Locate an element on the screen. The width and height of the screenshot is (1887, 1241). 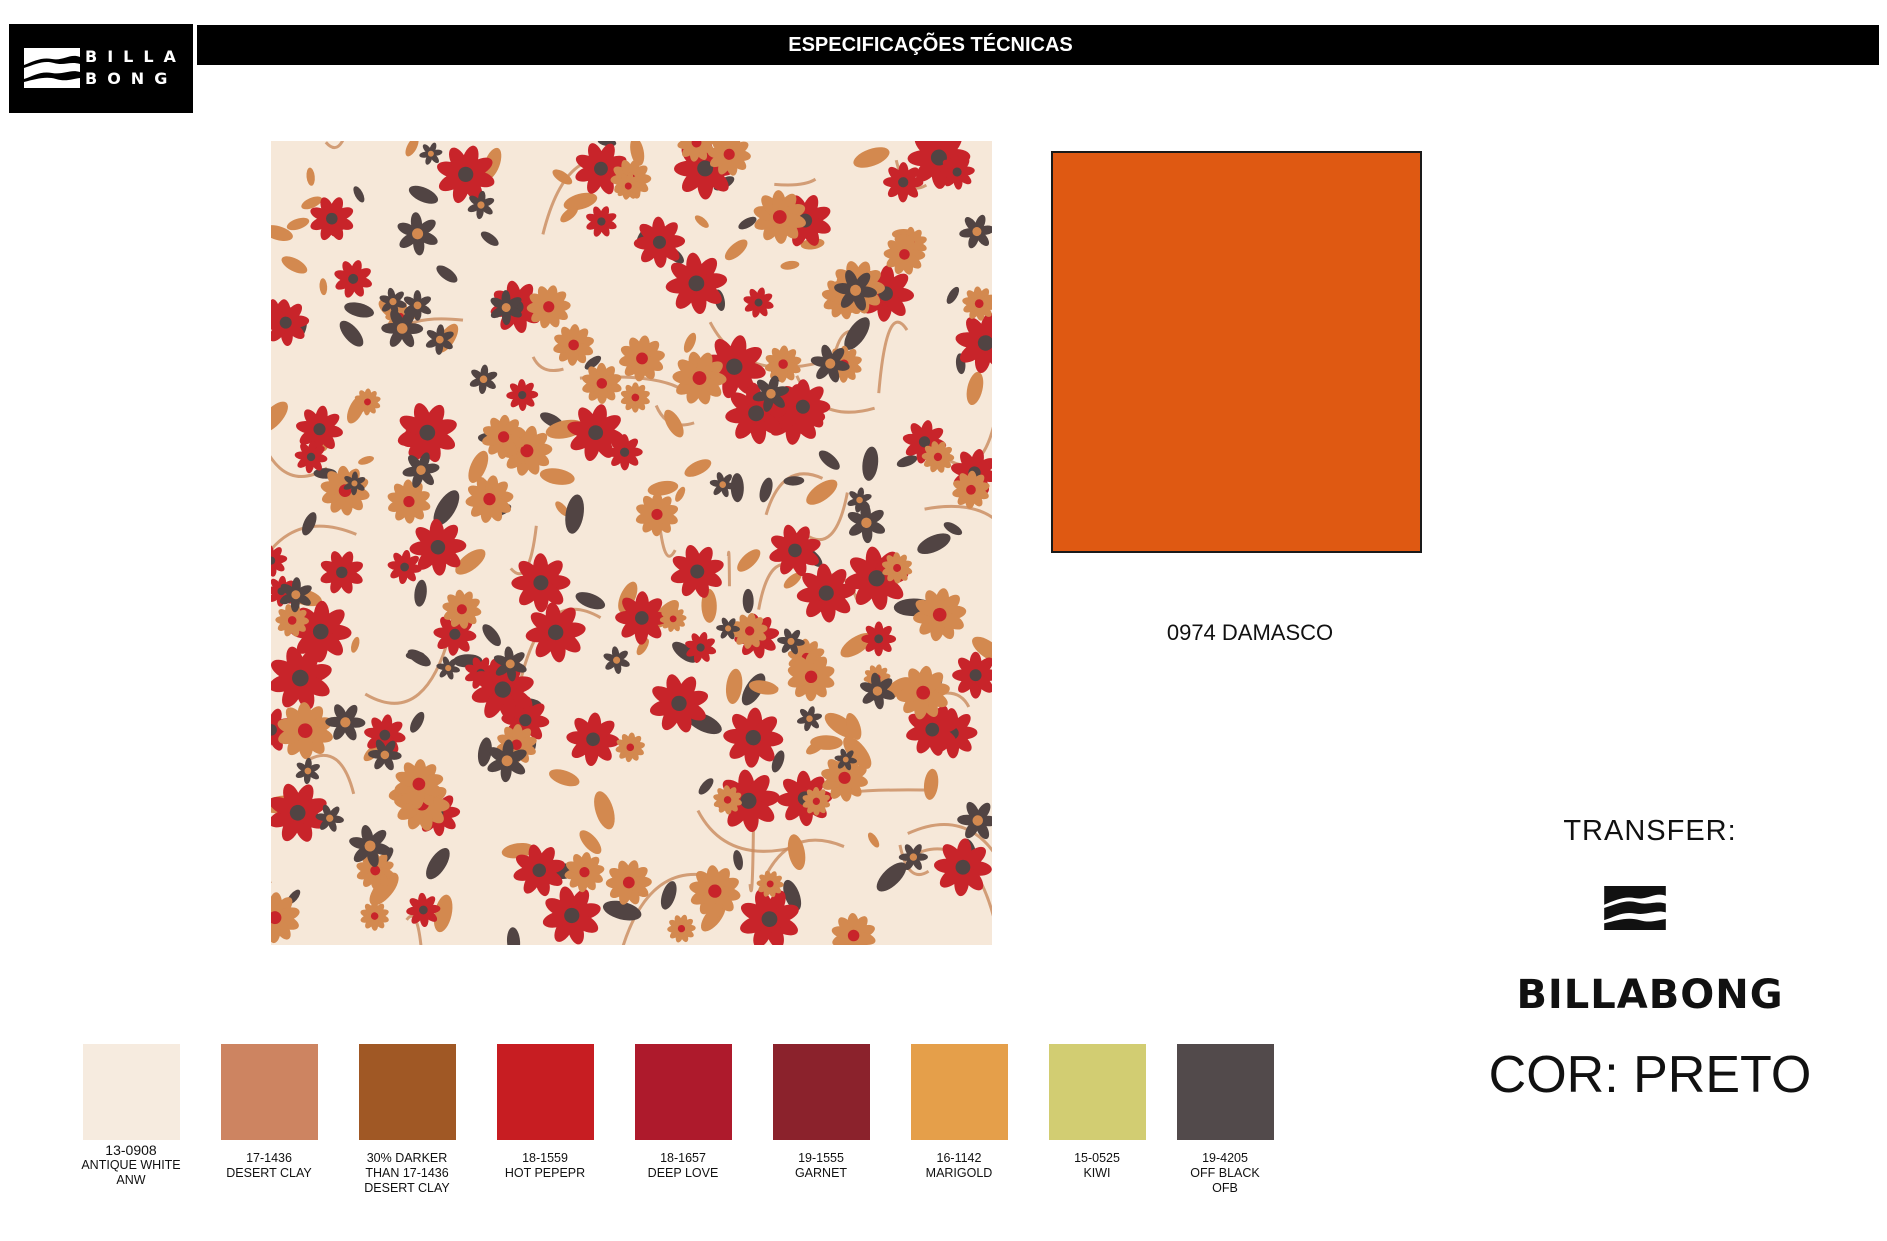
palette-caption-code: 17-1436 is located at coordinates (269, 1158).